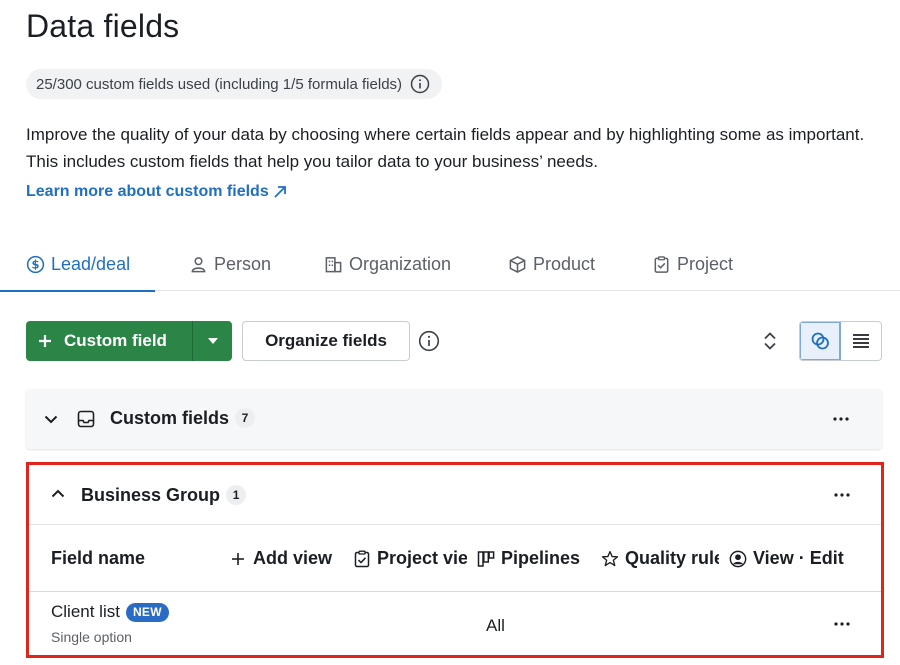 This screenshot has height=665, width=900. I want to click on table-row: Client list NEW Single option All, so click(455, 623).